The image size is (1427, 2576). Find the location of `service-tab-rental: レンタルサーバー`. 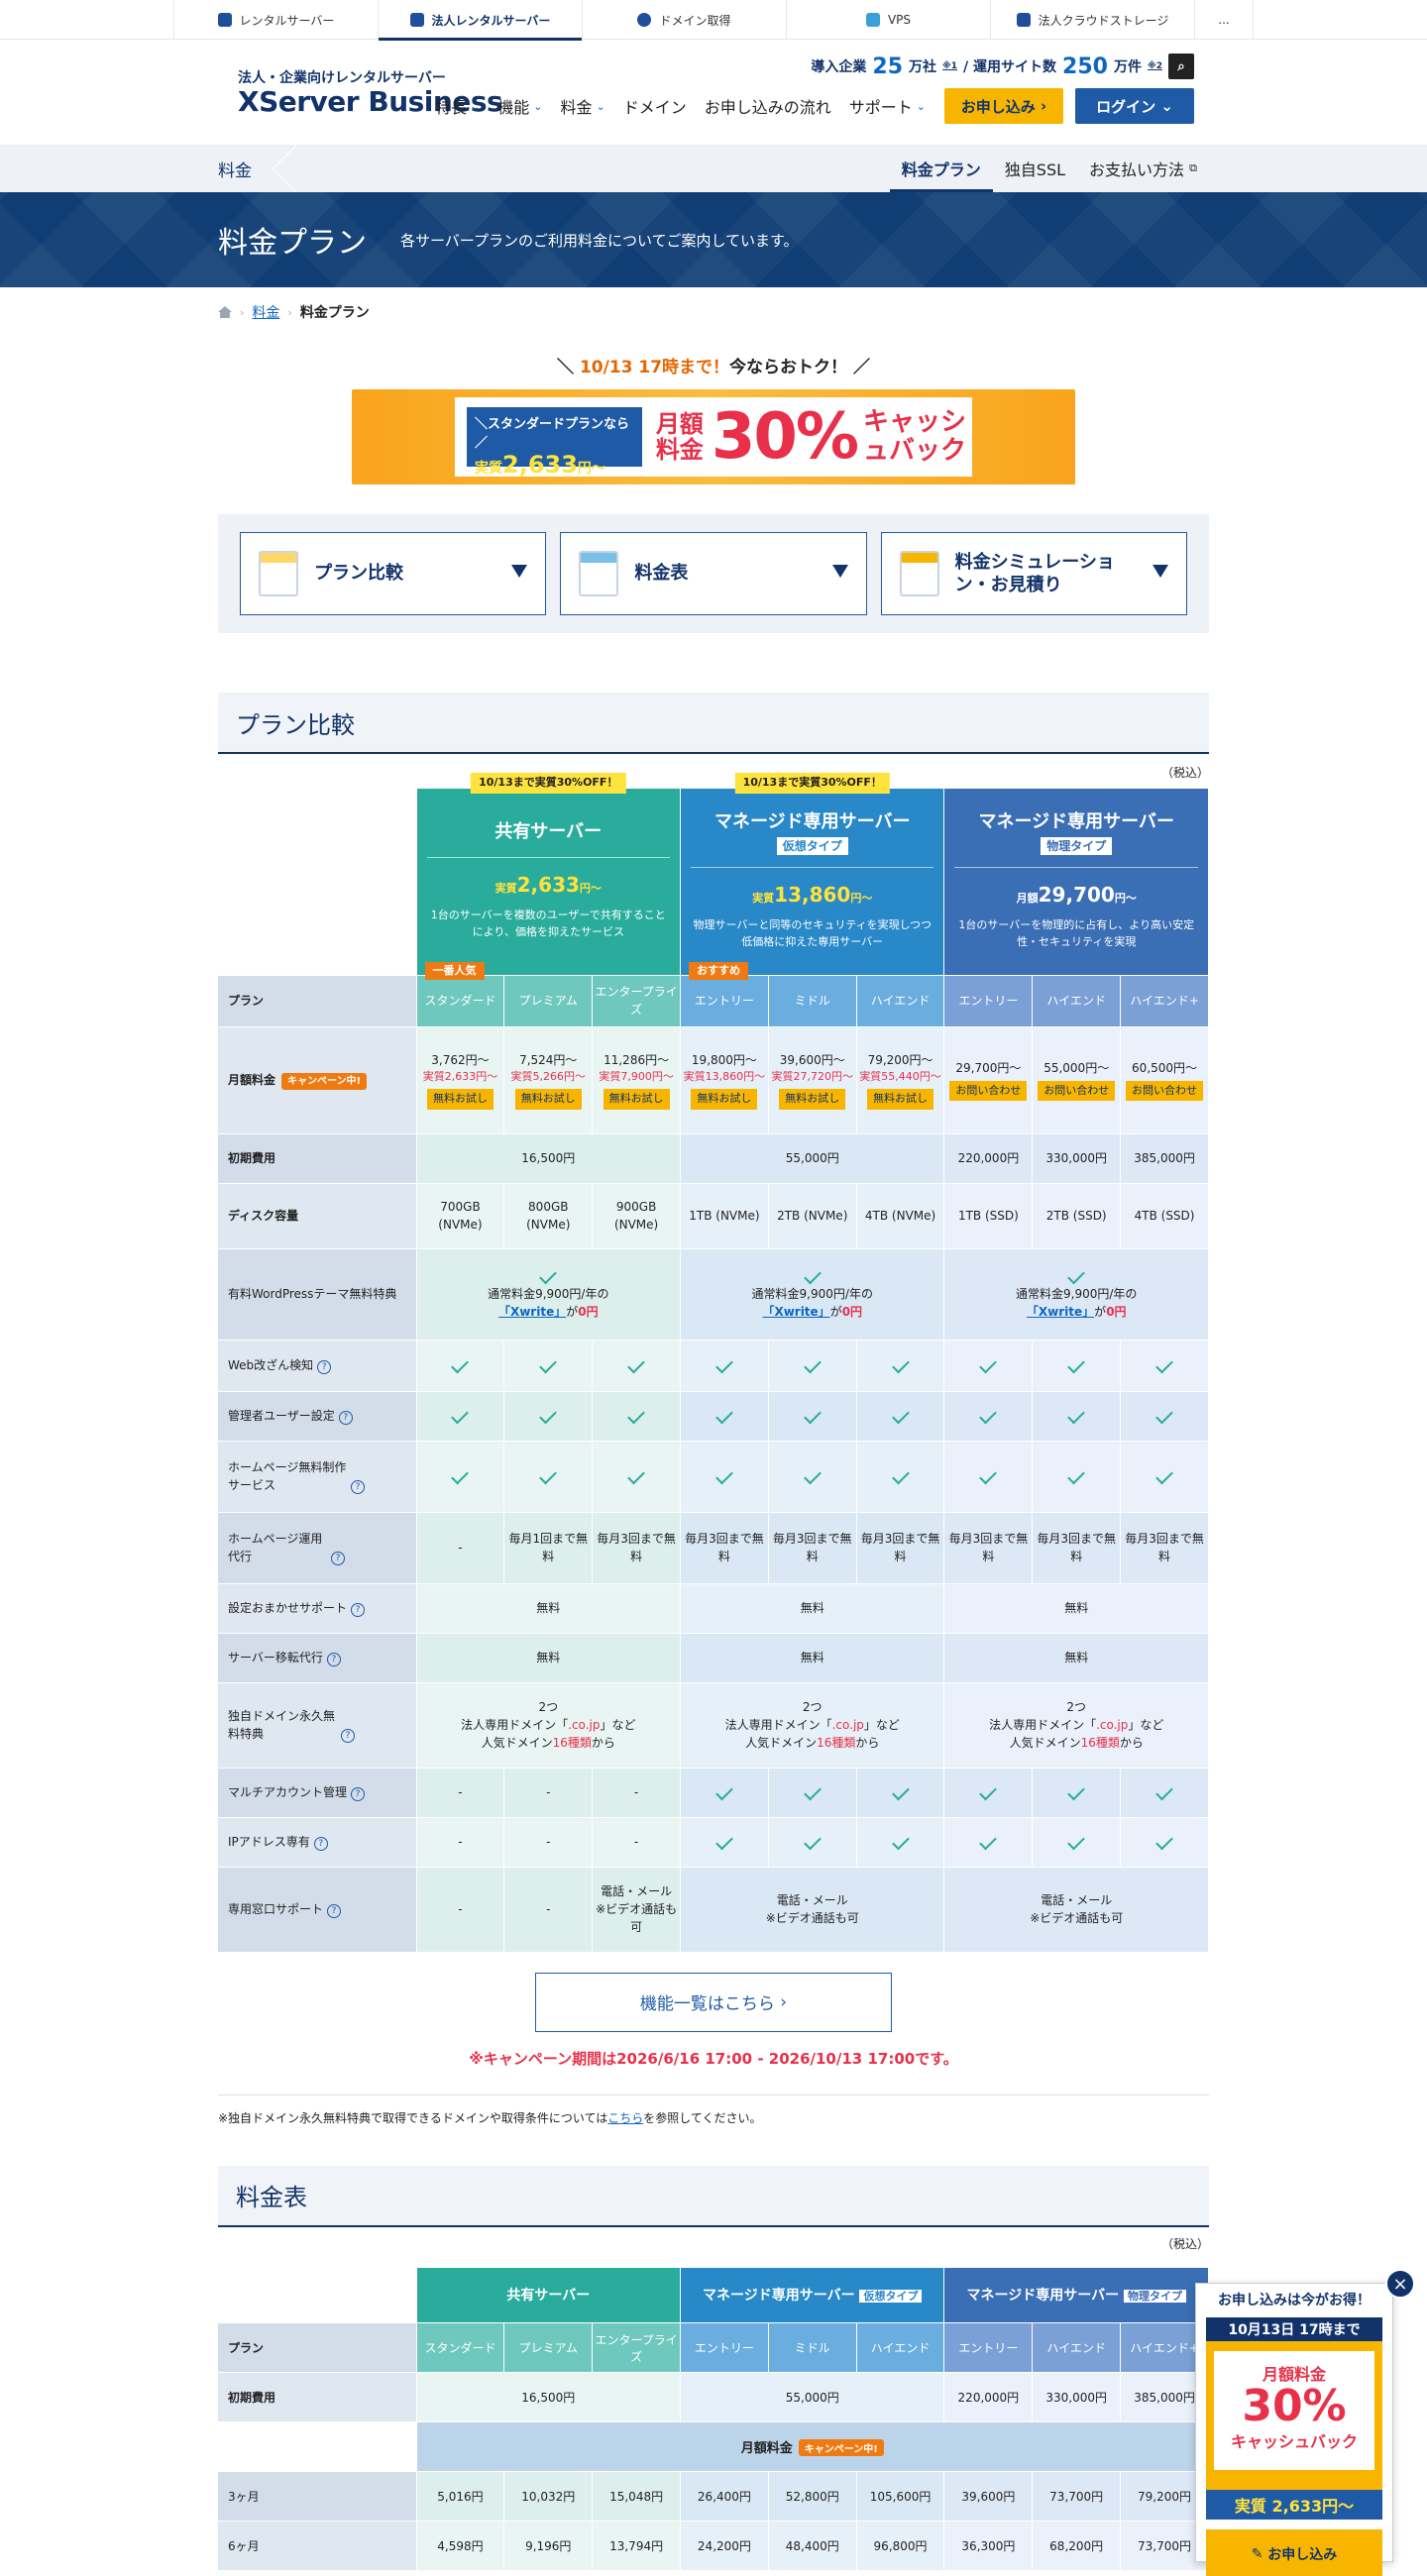

service-tab-rental: レンタルサーバー is located at coordinates (275, 20).